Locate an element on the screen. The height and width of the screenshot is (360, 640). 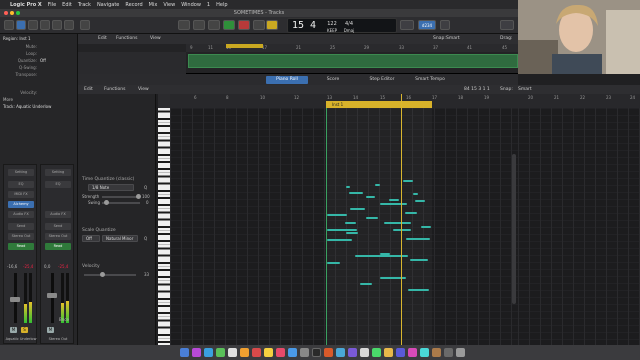
menu-record: Record is located at coordinates (133, 5).